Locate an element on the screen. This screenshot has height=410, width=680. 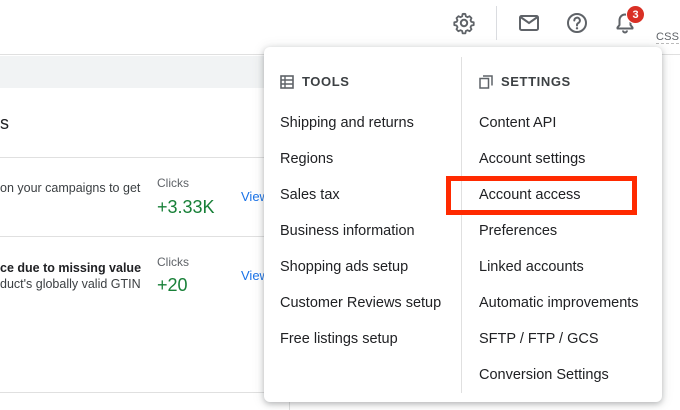
menu-item-sftp-ftp-gcs: SFTP / FTP / GCS is located at coordinates (539, 339).